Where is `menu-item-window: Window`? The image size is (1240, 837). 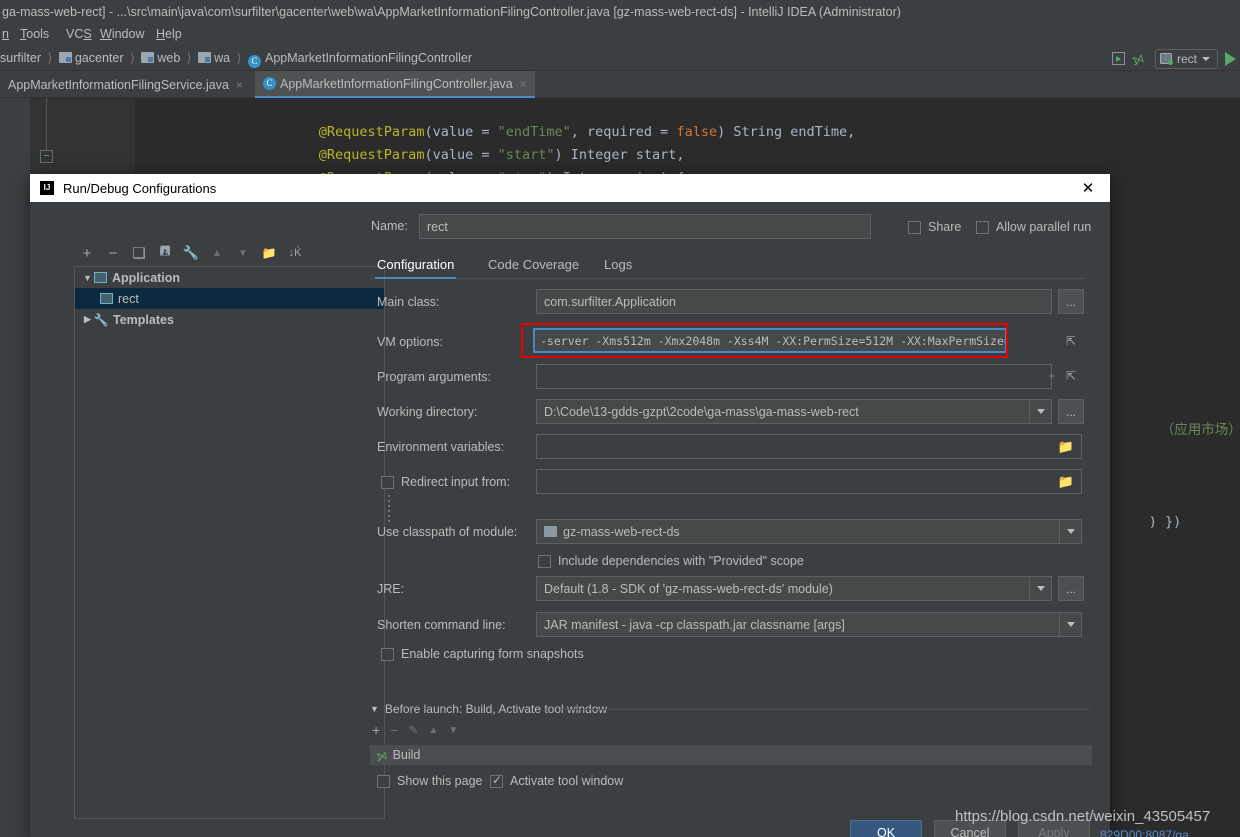 menu-item-window: Window is located at coordinates (122, 34).